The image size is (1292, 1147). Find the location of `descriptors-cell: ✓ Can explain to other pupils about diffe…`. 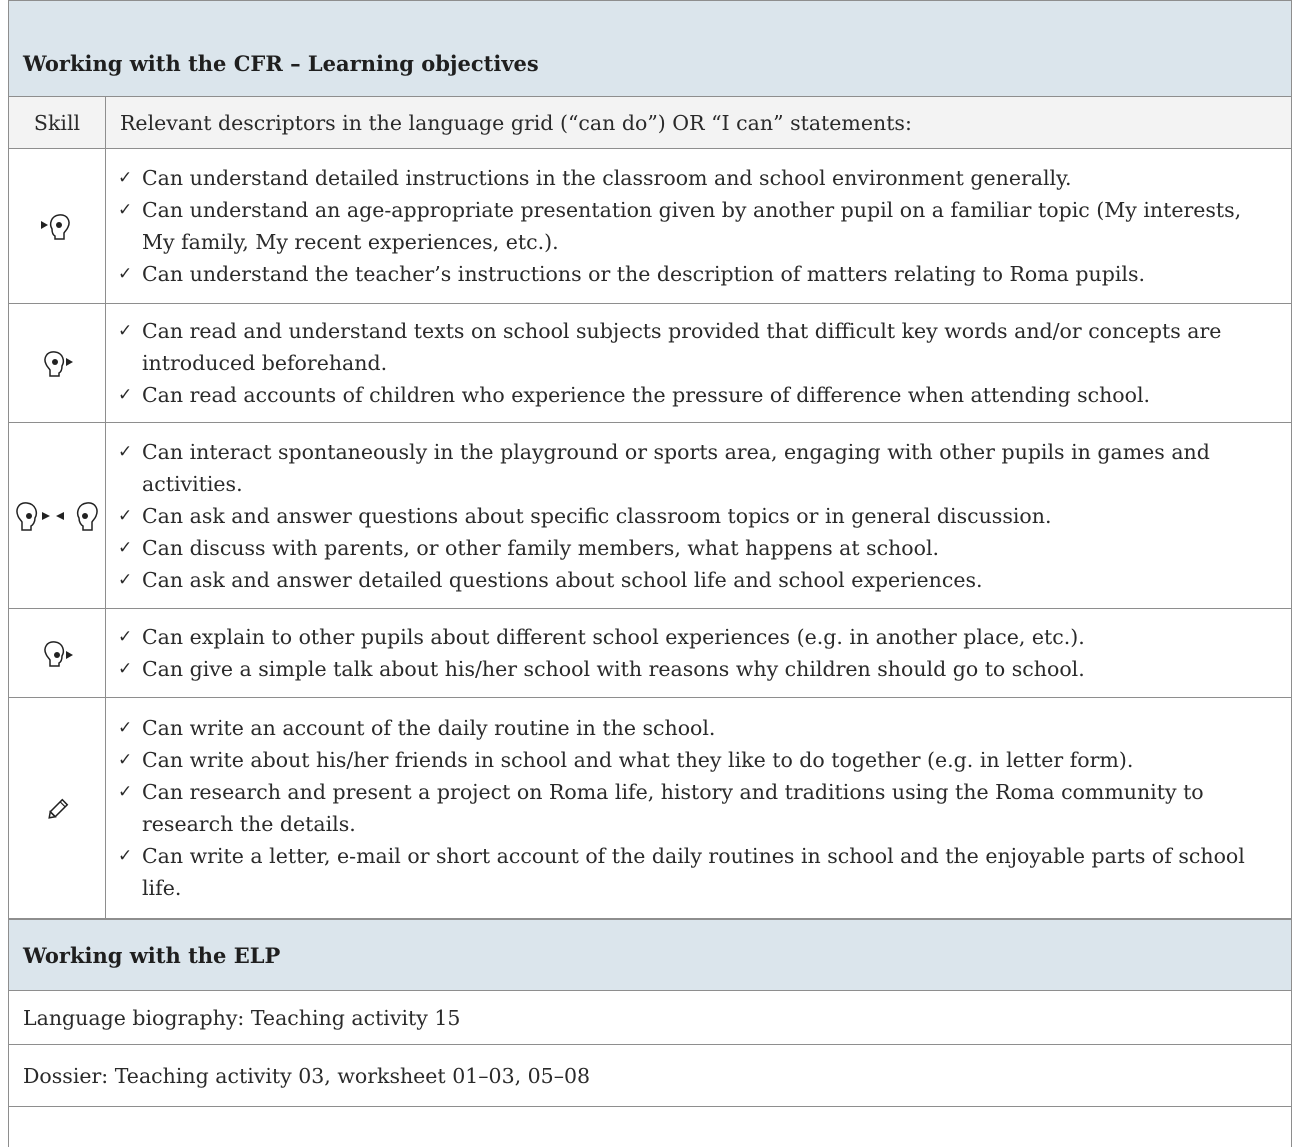

descriptors-cell: ✓ Can explain to other pupils about diffe… is located at coordinates (698, 653).